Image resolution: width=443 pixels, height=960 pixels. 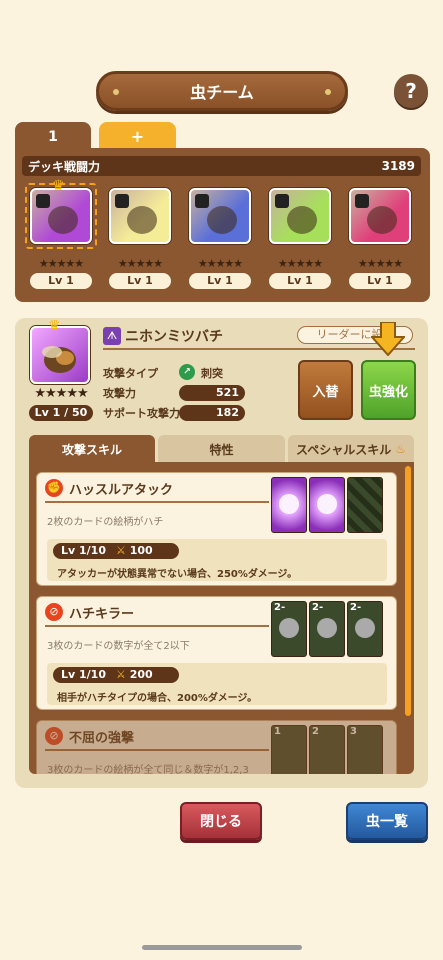 I want to click on page-title: 虫チーム, so click(x=222, y=92).